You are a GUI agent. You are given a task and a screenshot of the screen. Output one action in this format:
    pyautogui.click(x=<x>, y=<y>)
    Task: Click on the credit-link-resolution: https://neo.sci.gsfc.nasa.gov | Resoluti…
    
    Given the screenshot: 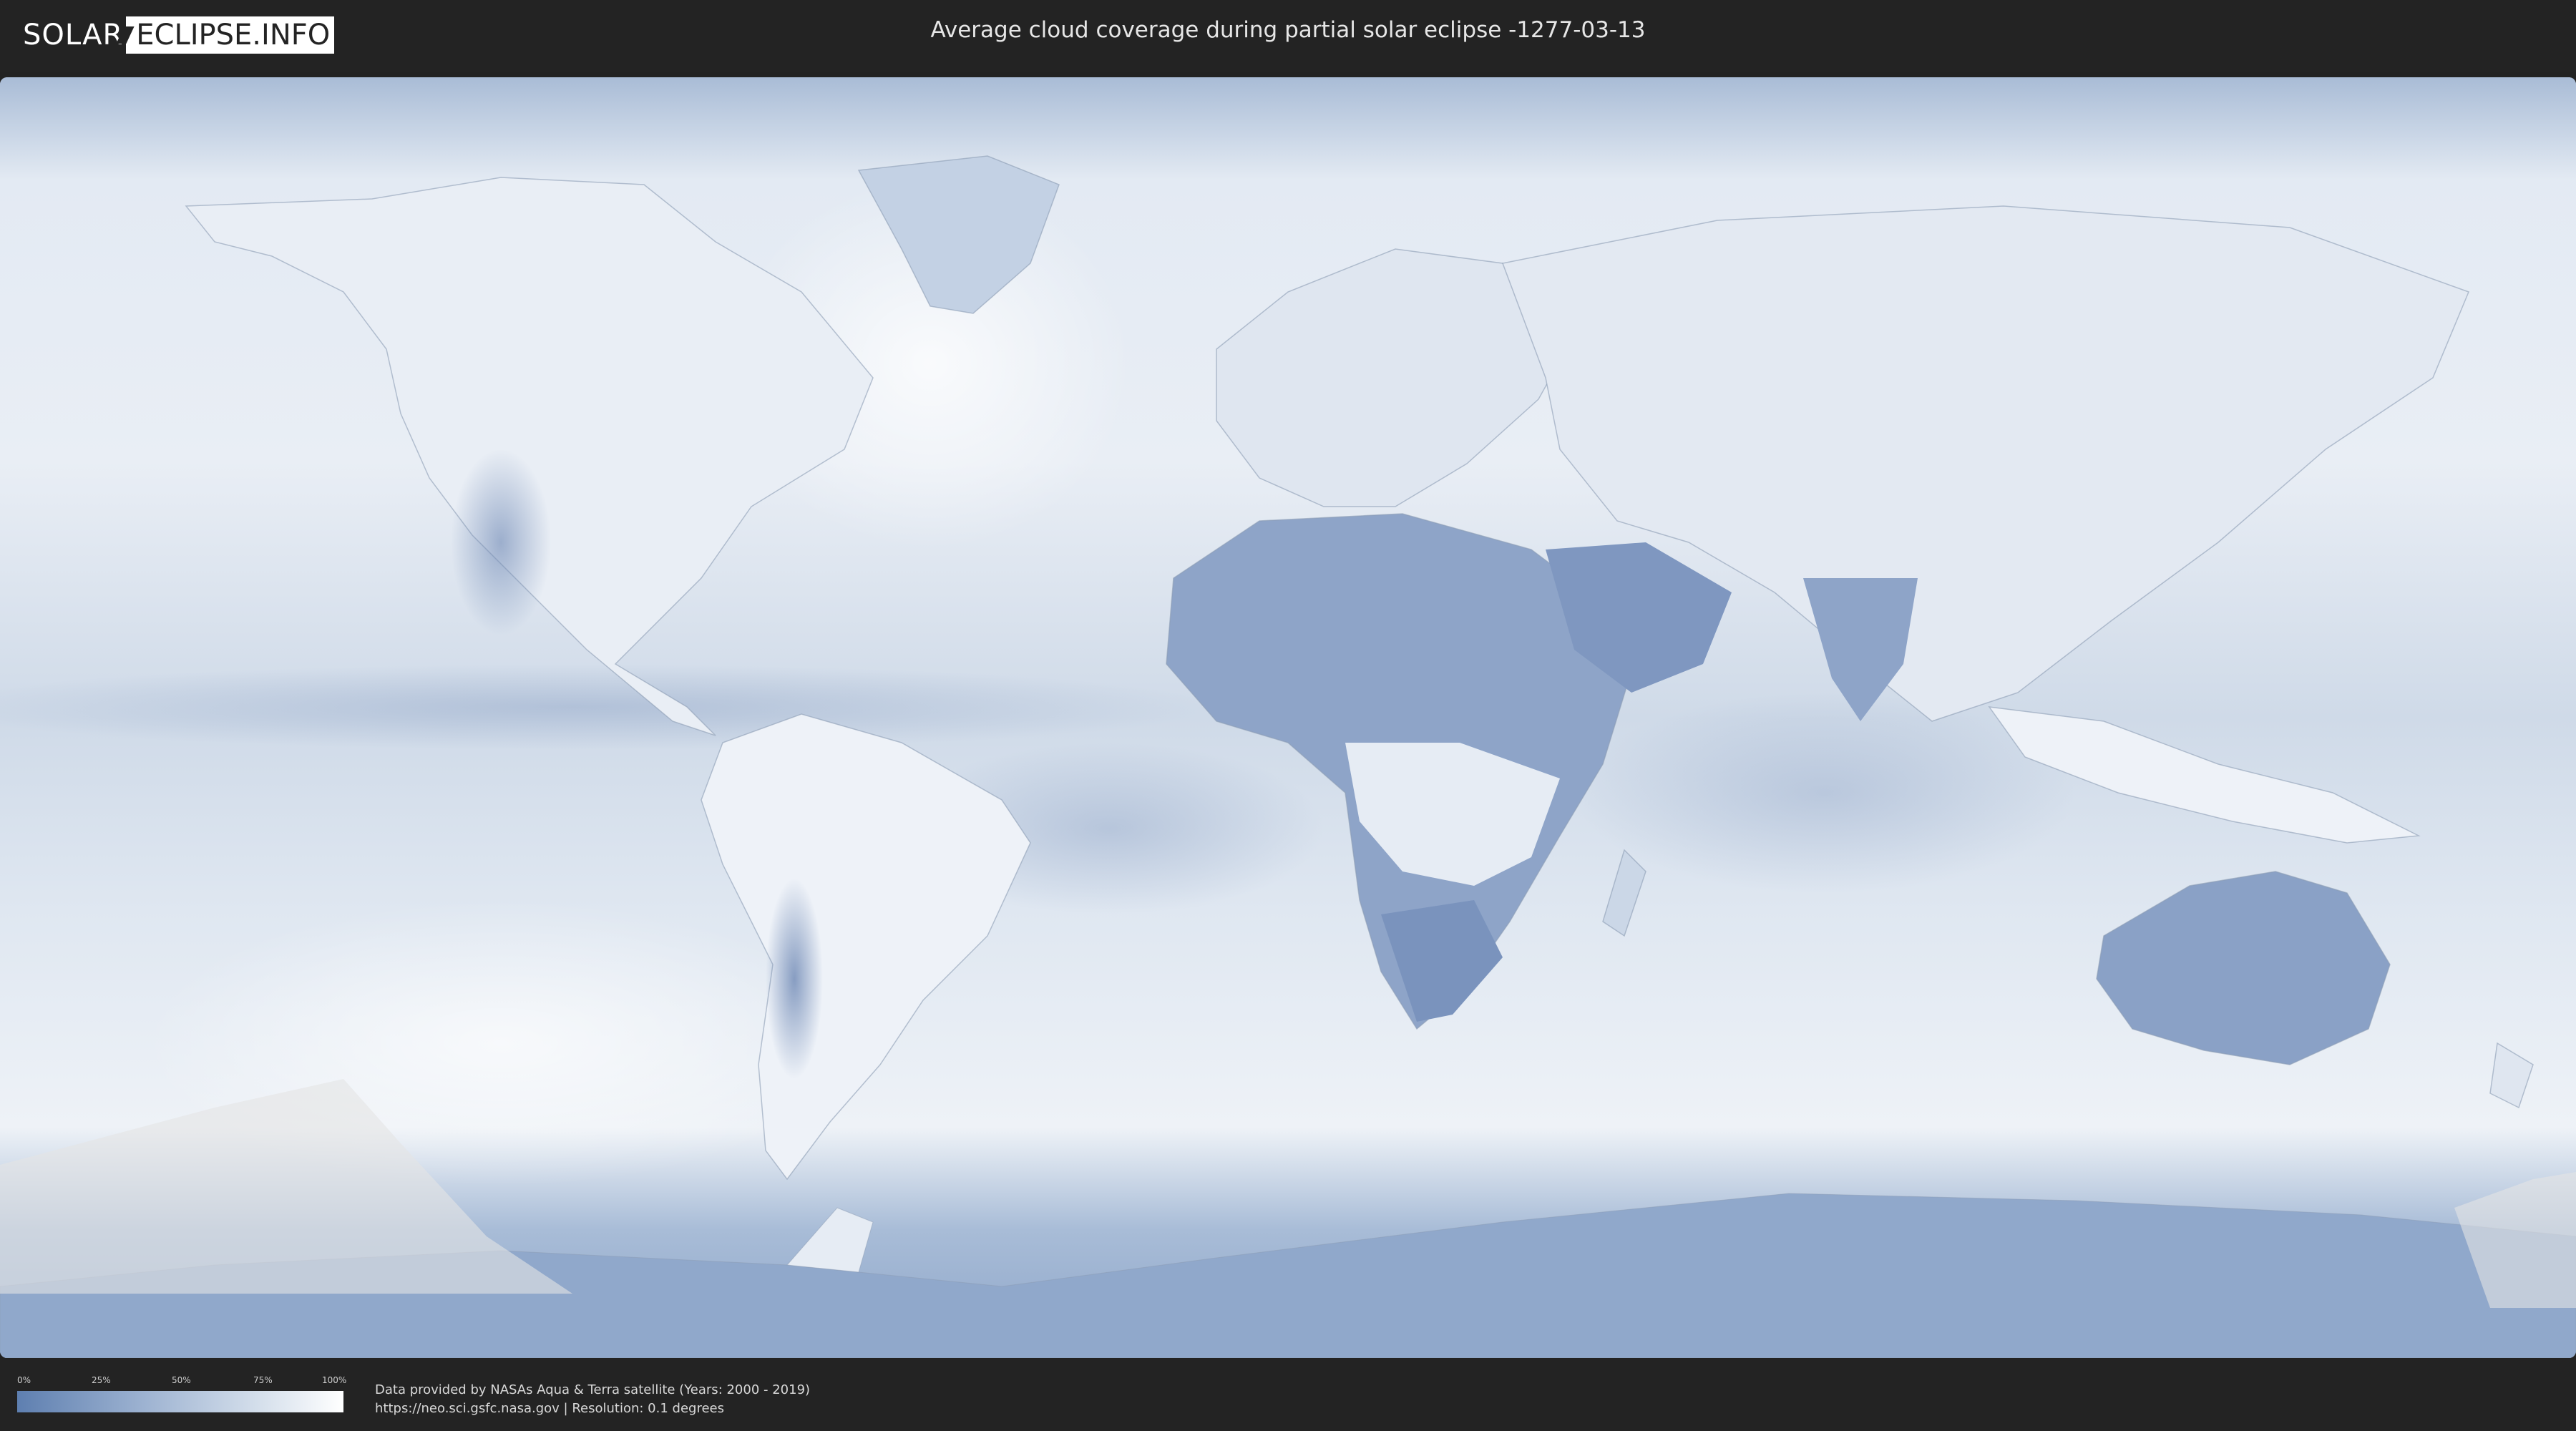 What is the action you would take?
    pyautogui.click(x=592, y=1409)
    